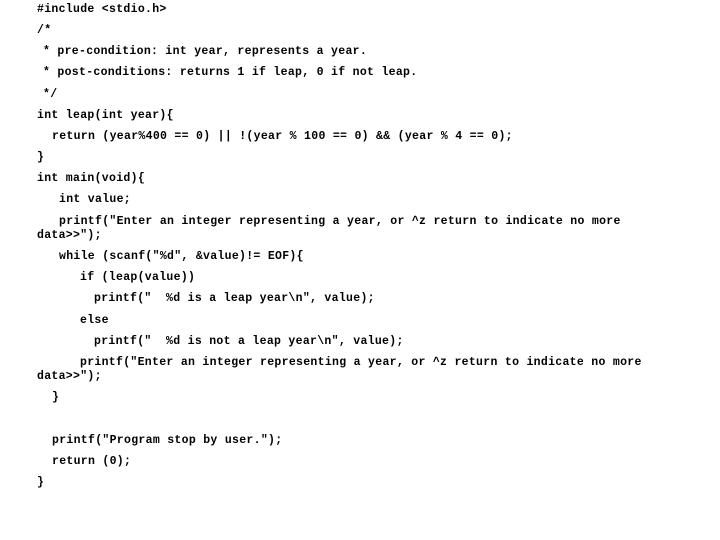 The image size is (720, 540). Describe the element at coordinates (102, 9) in the screenshot. I see `code-line-include: #include <stdio.h>` at that location.